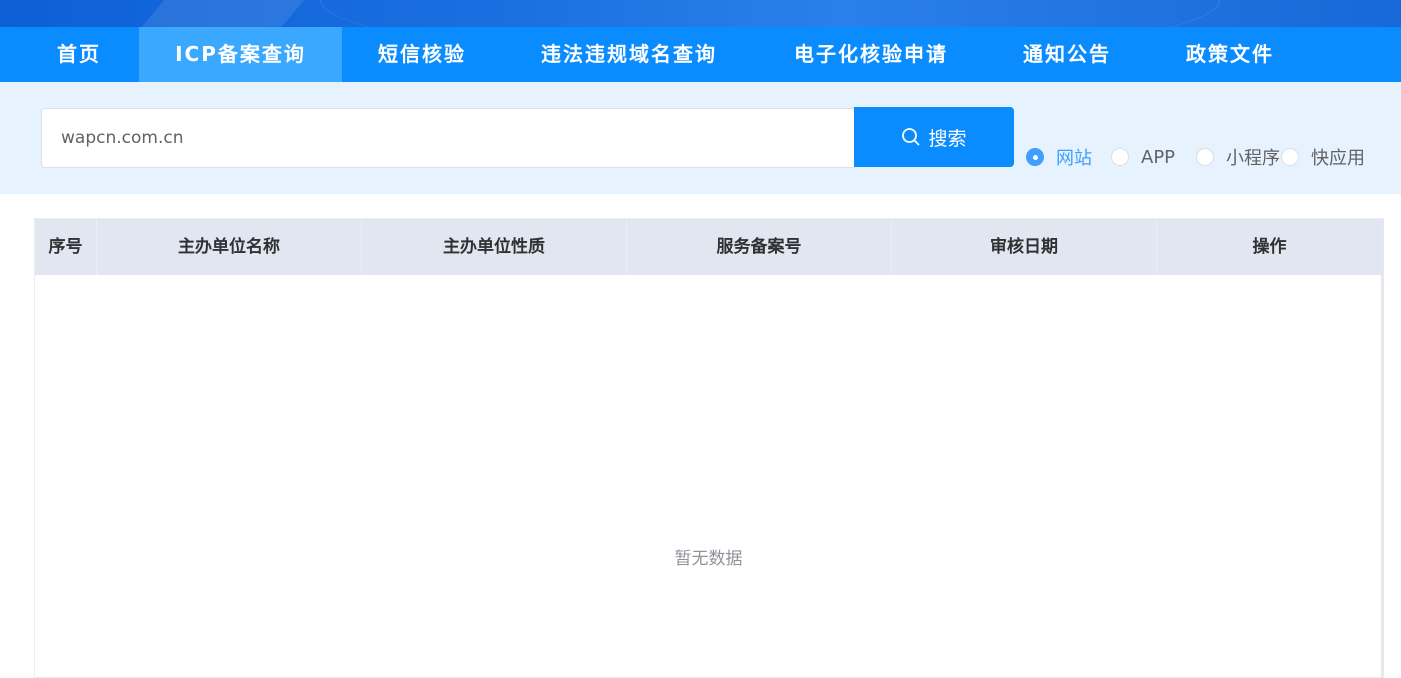 The width and height of the screenshot is (1401, 678). Describe the element at coordinates (448, 138) in the screenshot. I see `search-input` at that location.